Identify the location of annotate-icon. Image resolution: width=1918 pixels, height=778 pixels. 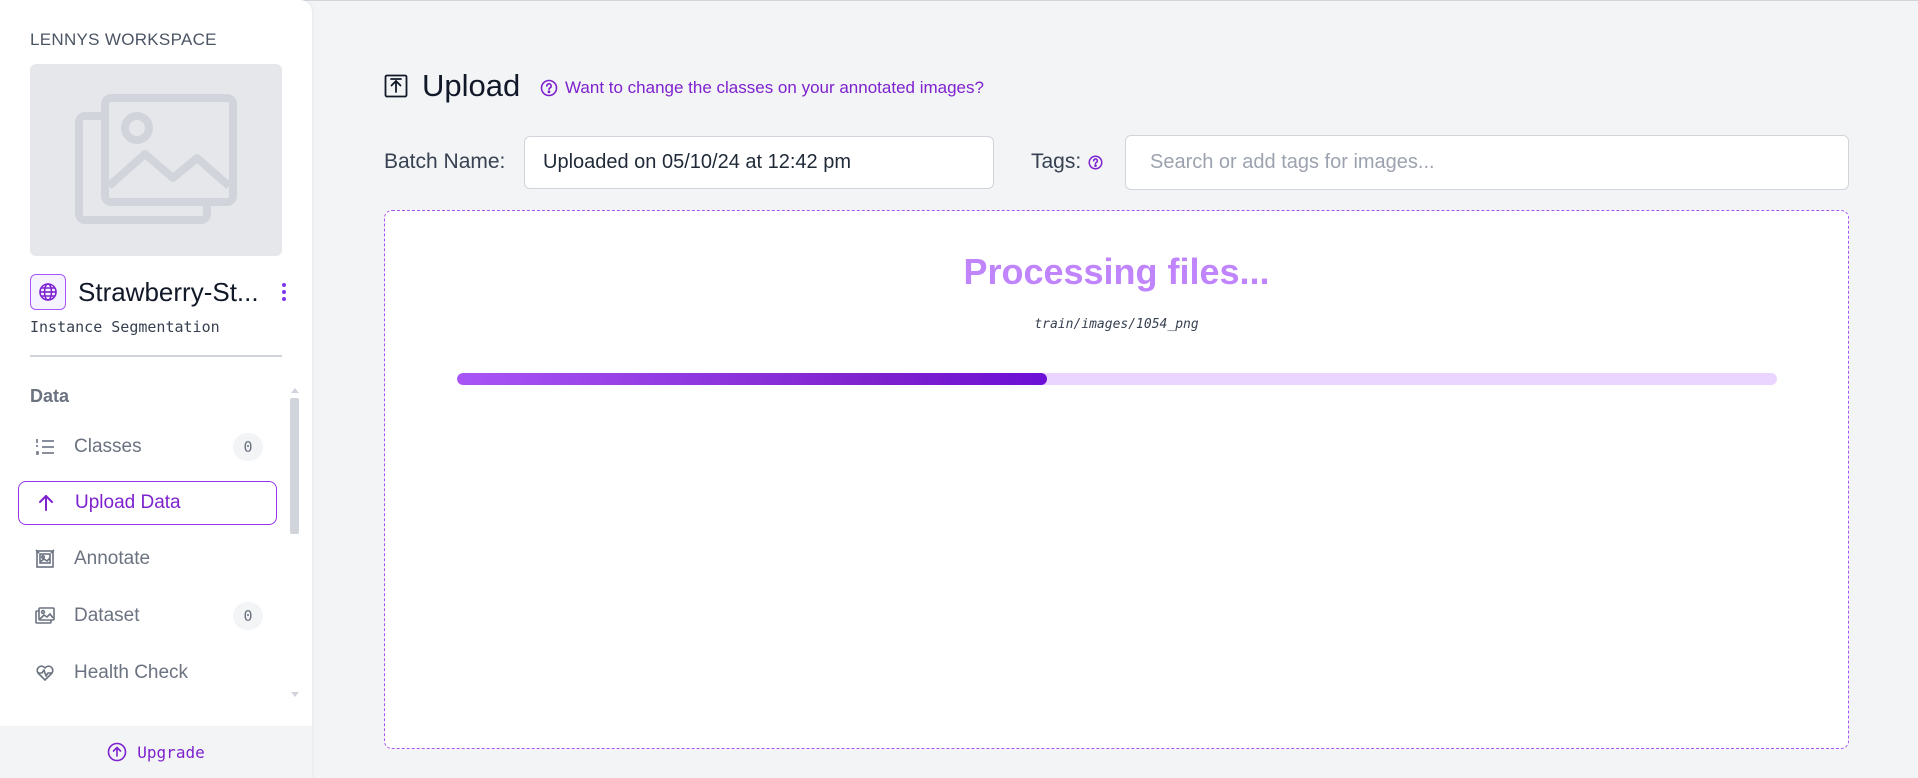
(45, 559).